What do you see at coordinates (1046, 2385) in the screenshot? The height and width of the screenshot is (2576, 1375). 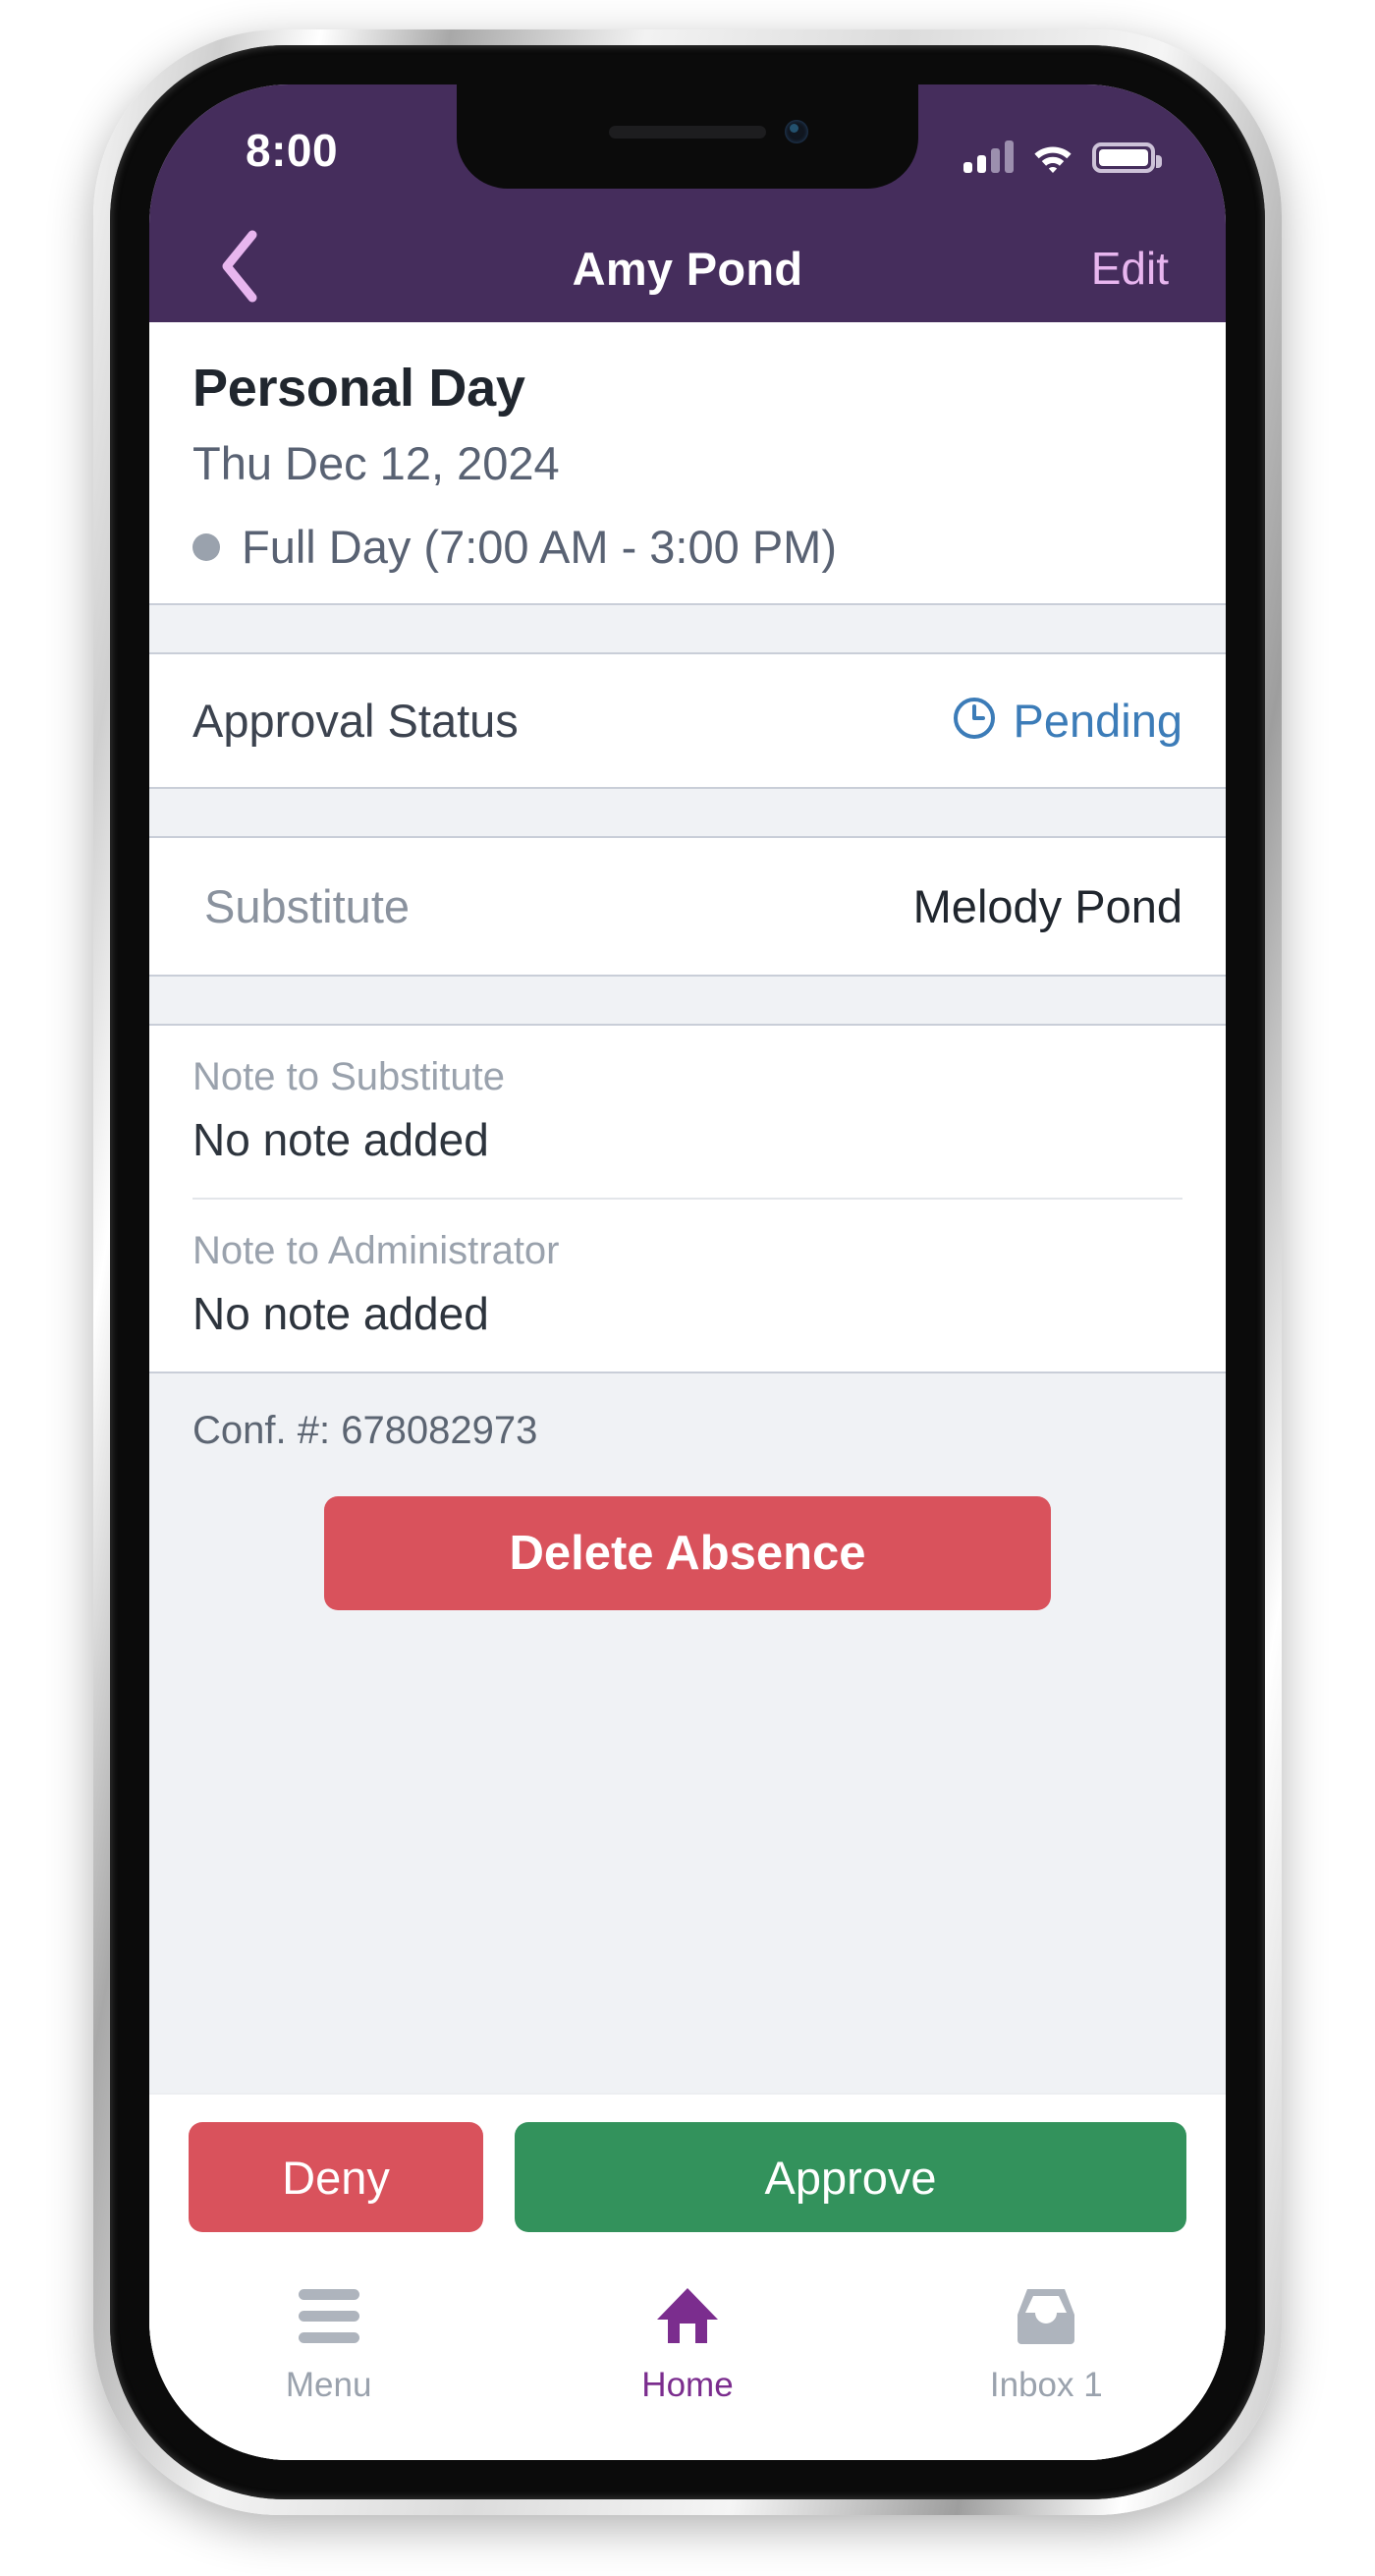 I see `tab-inbox-label: Inbox 1` at bounding box center [1046, 2385].